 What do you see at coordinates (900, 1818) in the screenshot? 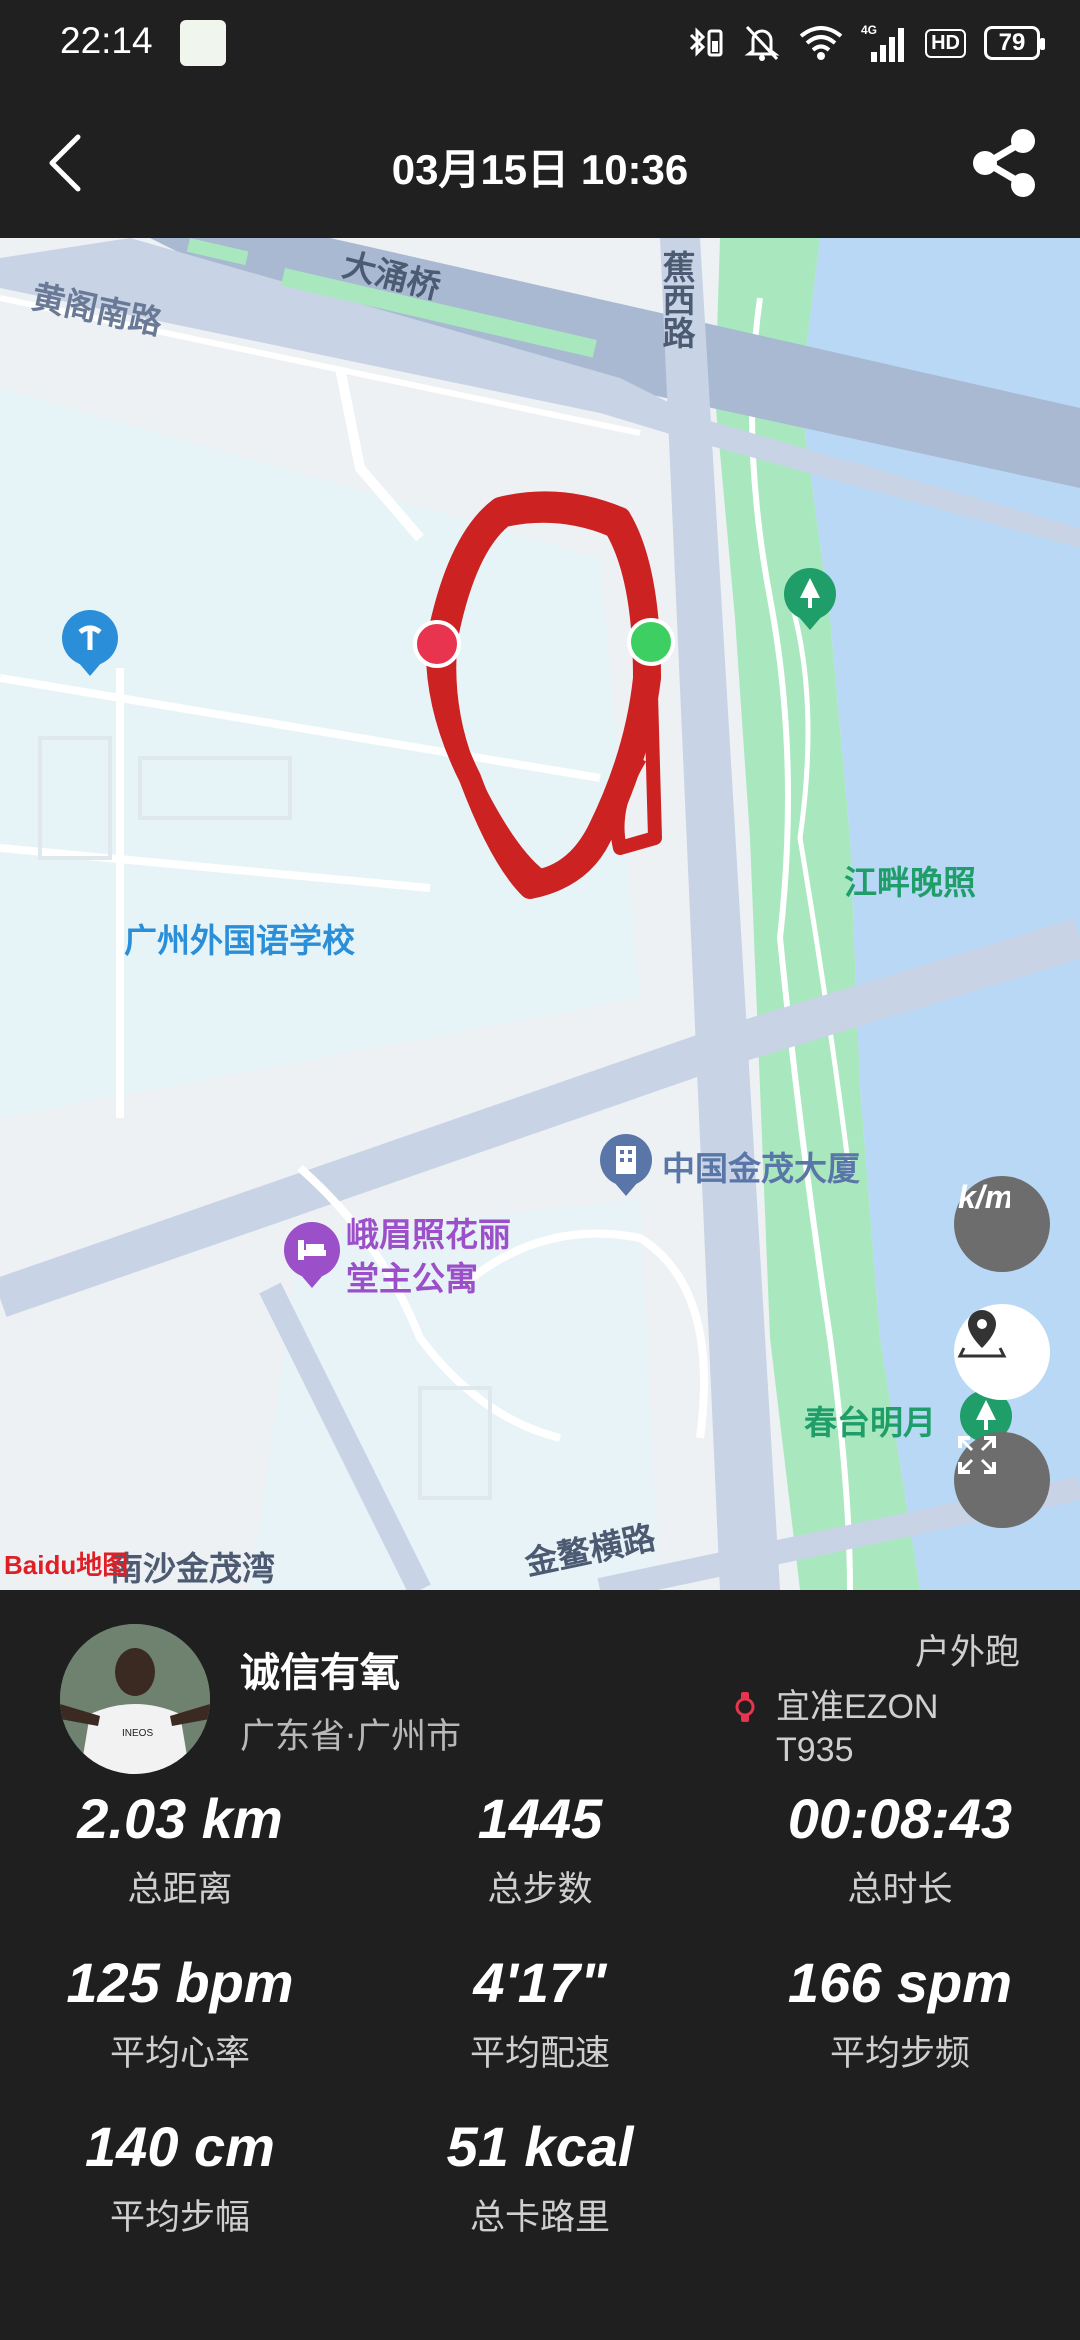
I see `stat-value: 00:08:43` at bounding box center [900, 1818].